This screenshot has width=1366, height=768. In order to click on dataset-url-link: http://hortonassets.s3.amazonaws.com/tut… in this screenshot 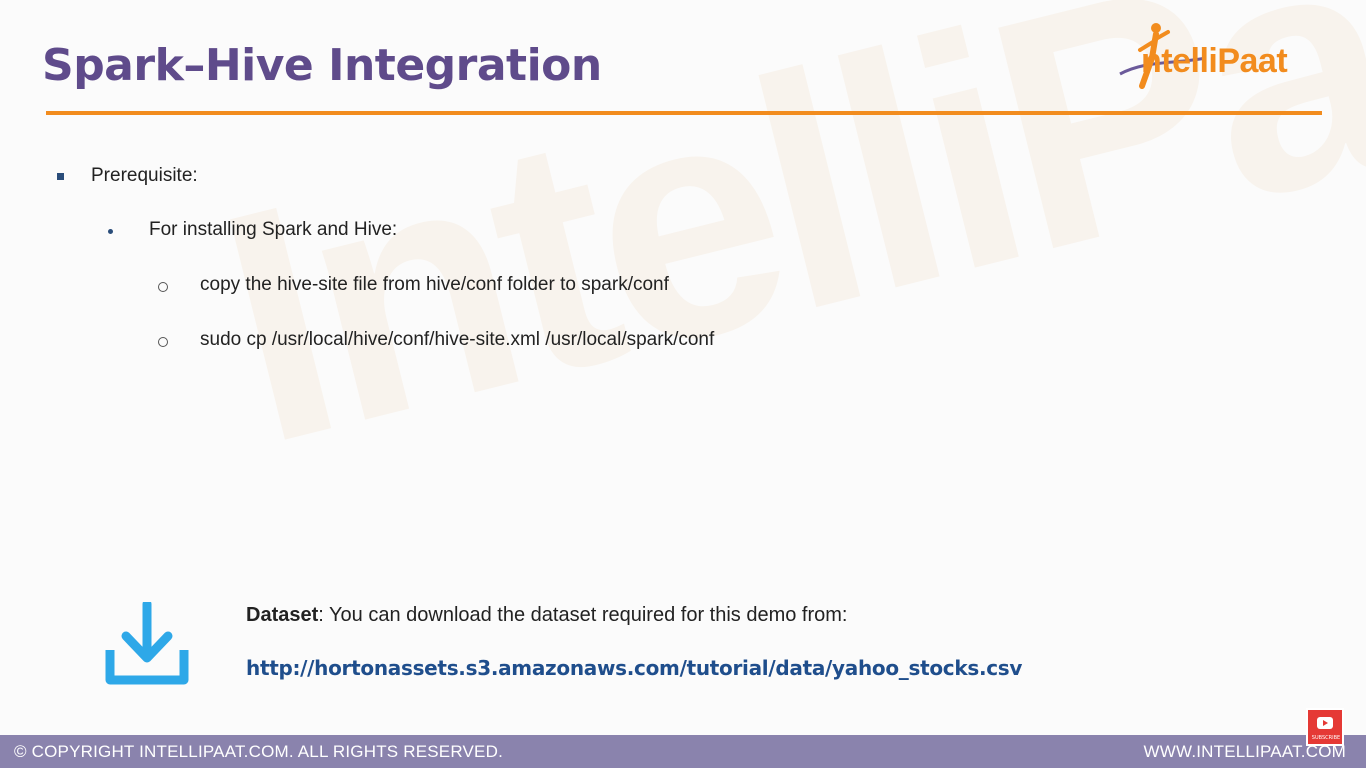, I will do `click(634, 668)`.